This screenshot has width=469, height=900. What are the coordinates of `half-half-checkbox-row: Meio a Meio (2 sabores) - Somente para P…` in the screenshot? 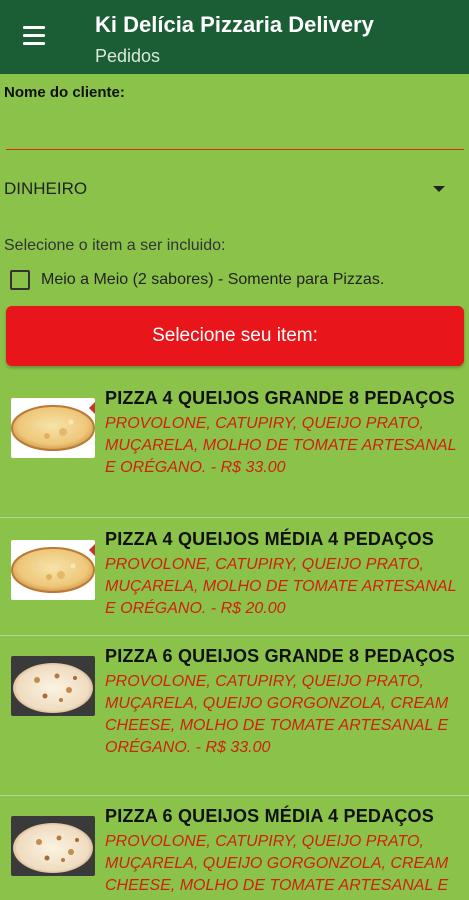 It's located at (197, 280).